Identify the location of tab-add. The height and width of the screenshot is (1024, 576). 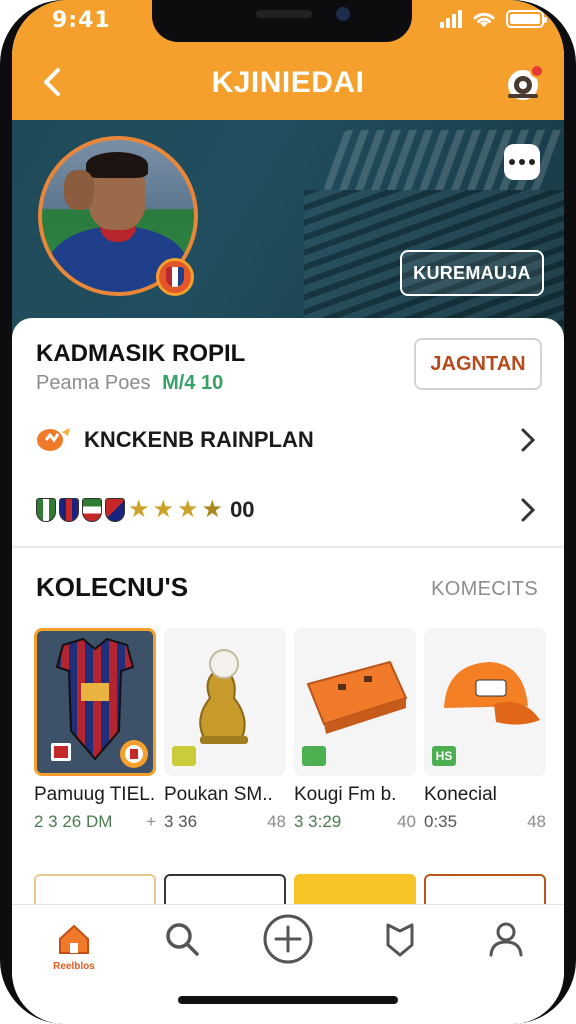
(288, 946).